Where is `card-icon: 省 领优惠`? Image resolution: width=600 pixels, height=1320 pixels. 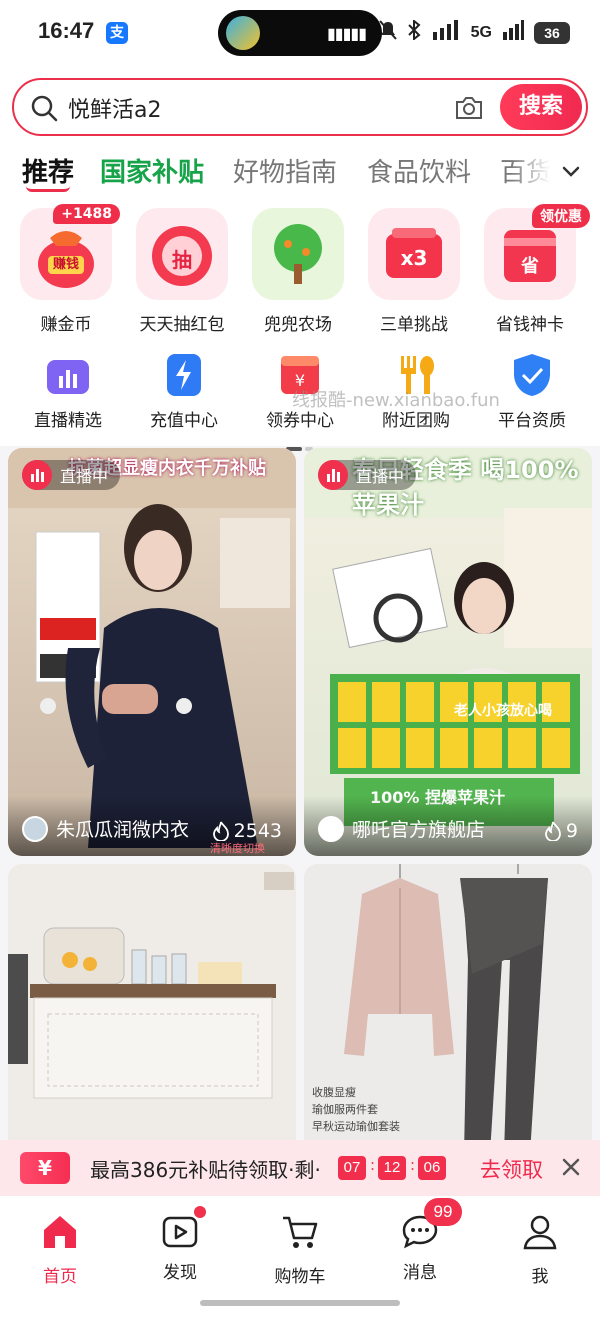
card-icon: 省 领优惠 is located at coordinates (537, 252).